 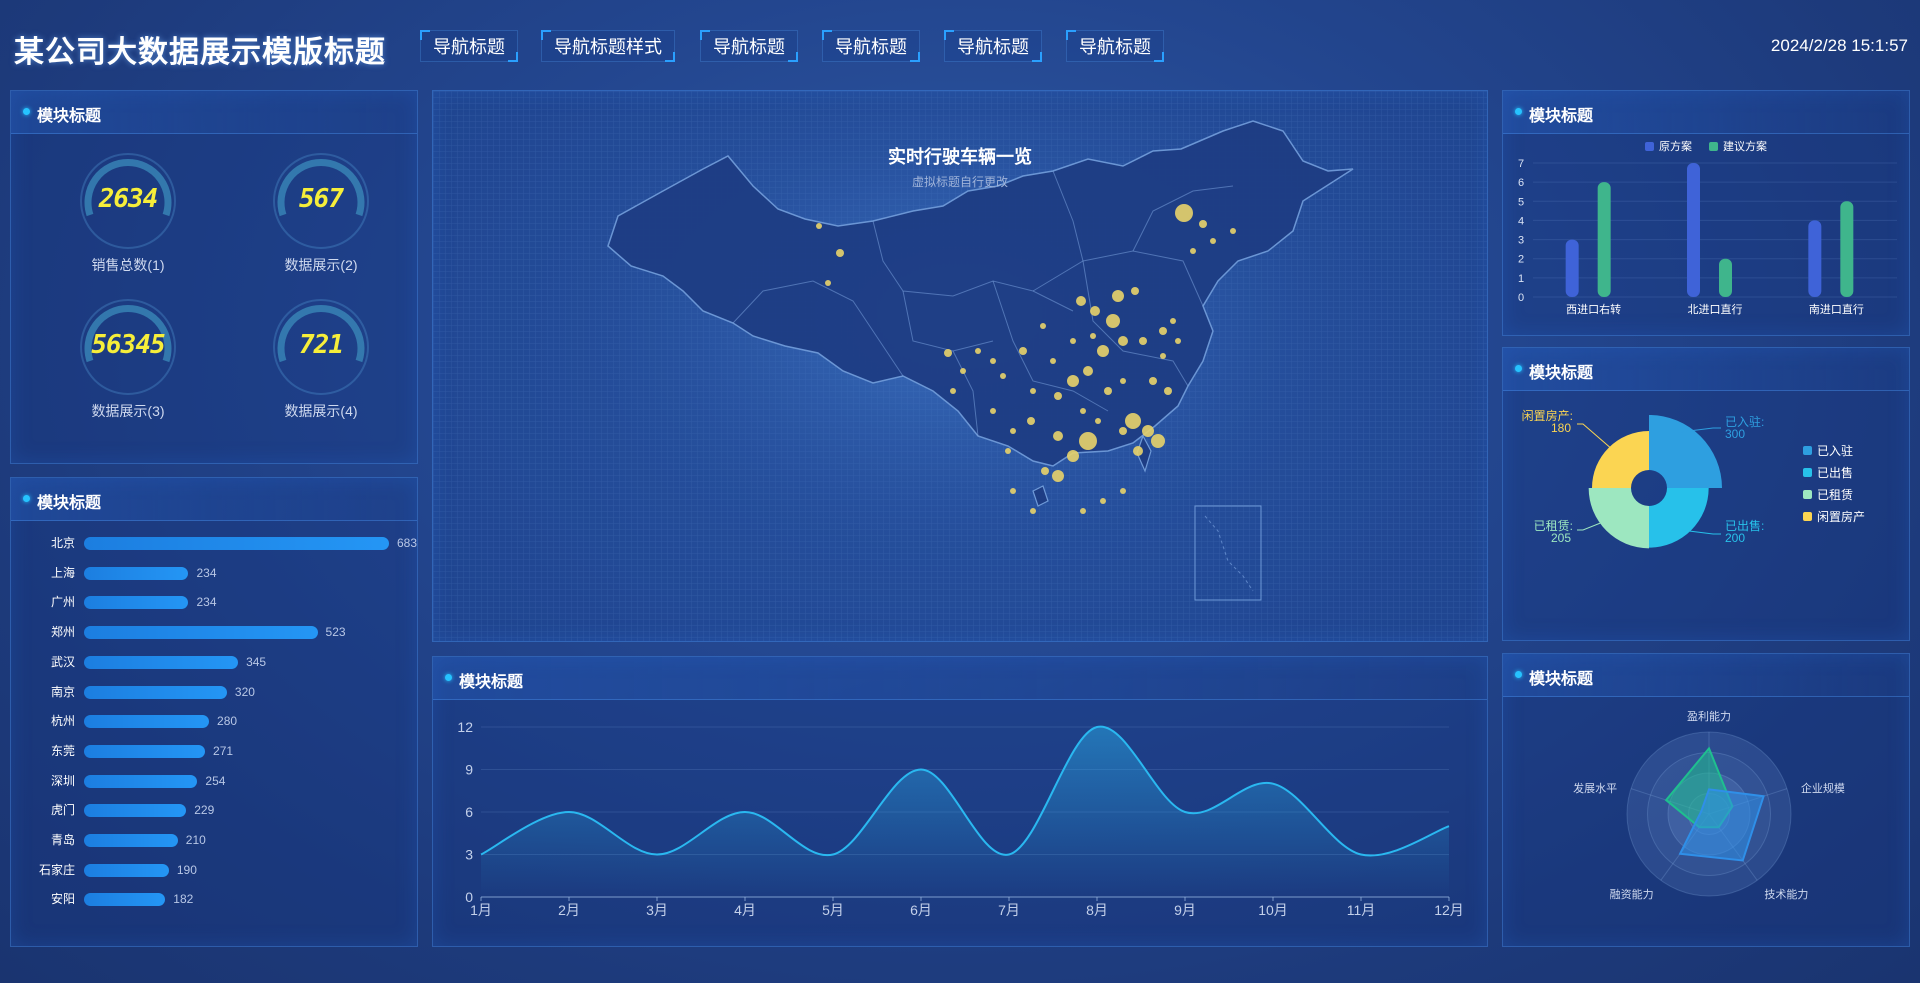 I want to click on ranking-row: 虎门 229, so click(x=224, y=810).